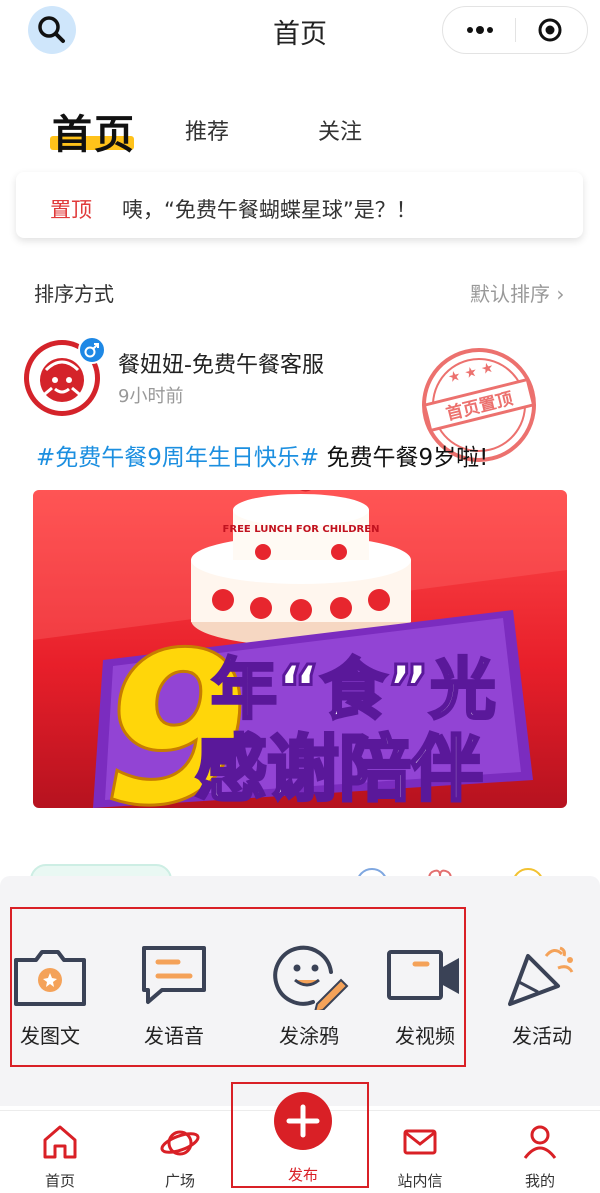 The image size is (600, 1193). I want to click on nav-item-inbox: 站内信, so click(420, 1156).